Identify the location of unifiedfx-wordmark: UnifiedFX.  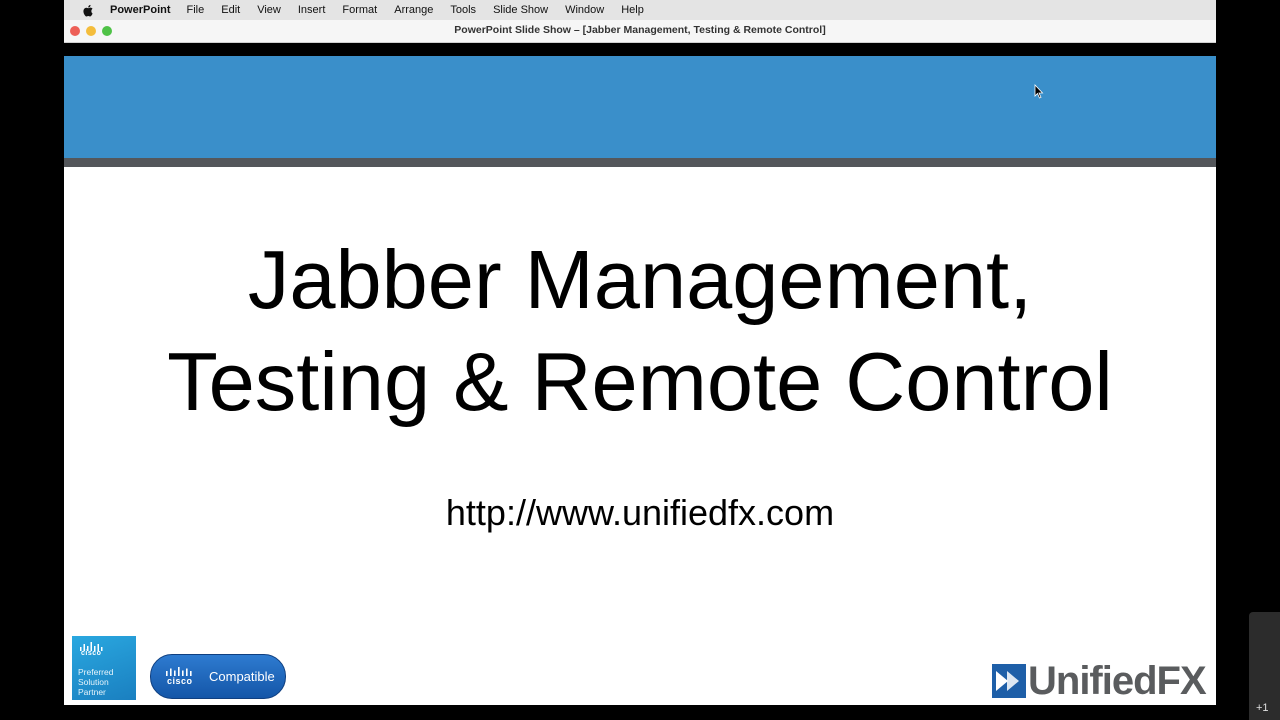
(1117, 681).